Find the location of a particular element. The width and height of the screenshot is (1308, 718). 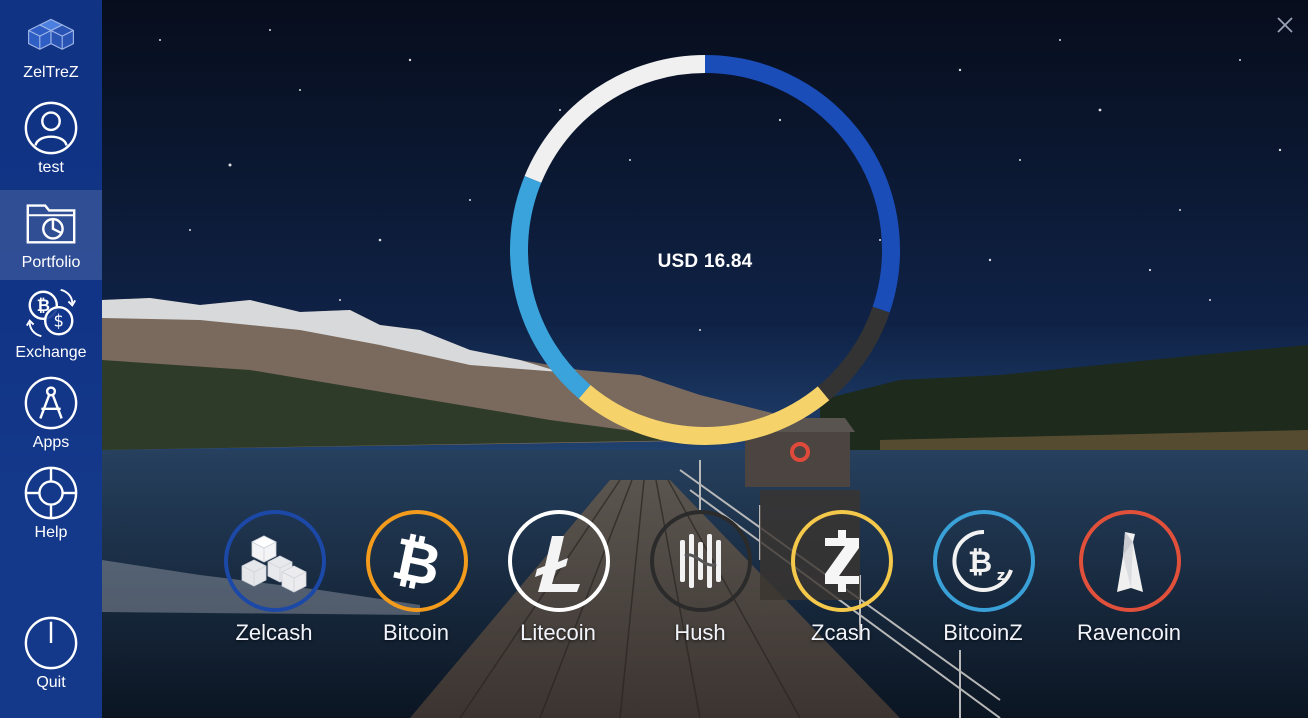

app-brand: ZelTreZ is located at coordinates (51, 45).